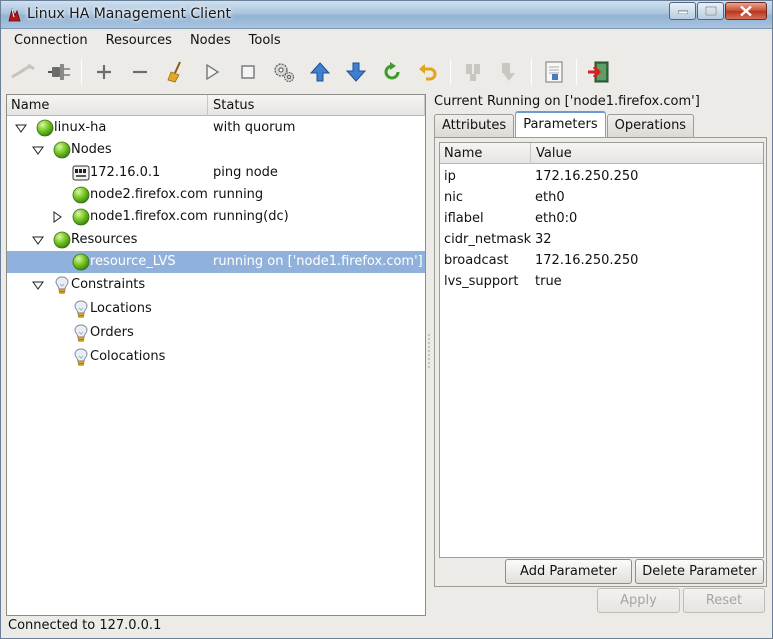 The height and width of the screenshot is (639, 773). What do you see at coordinates (601, 219) in the screenshot?
I see `parameter-row: iflabel eth0:0` at bounding box center [601, 219].